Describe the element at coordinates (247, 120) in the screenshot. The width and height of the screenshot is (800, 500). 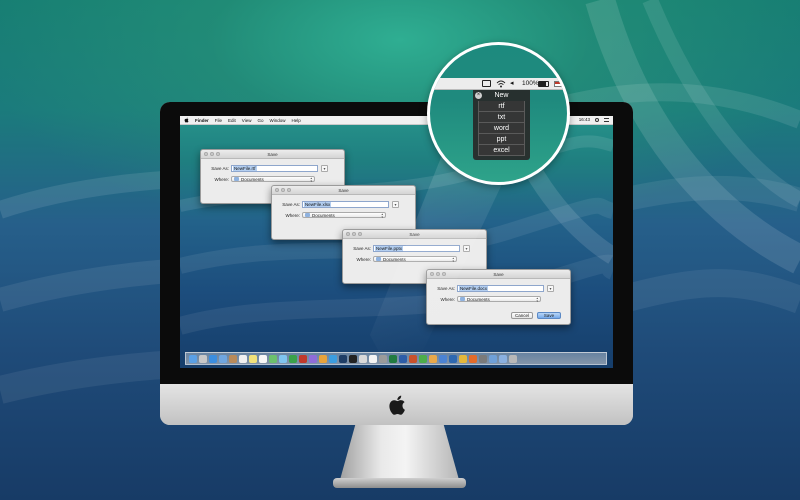
I see `menu-view: View` at that location.